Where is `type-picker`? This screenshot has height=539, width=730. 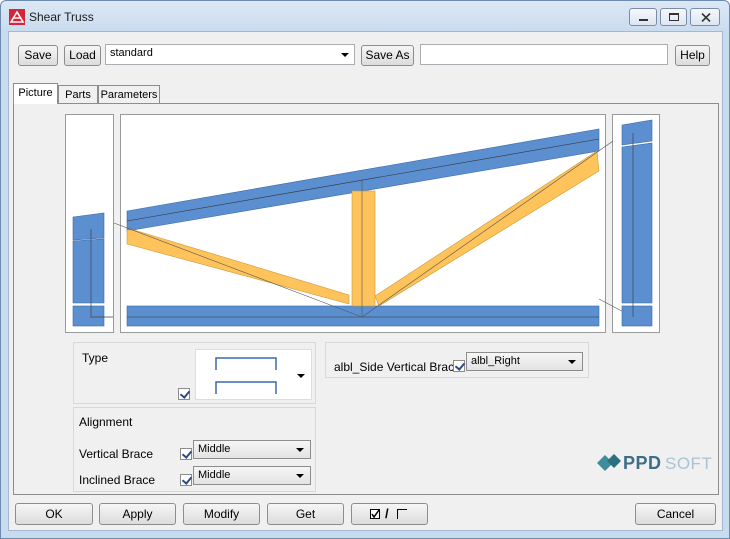 type-picker is located at coordinates (253, 374).